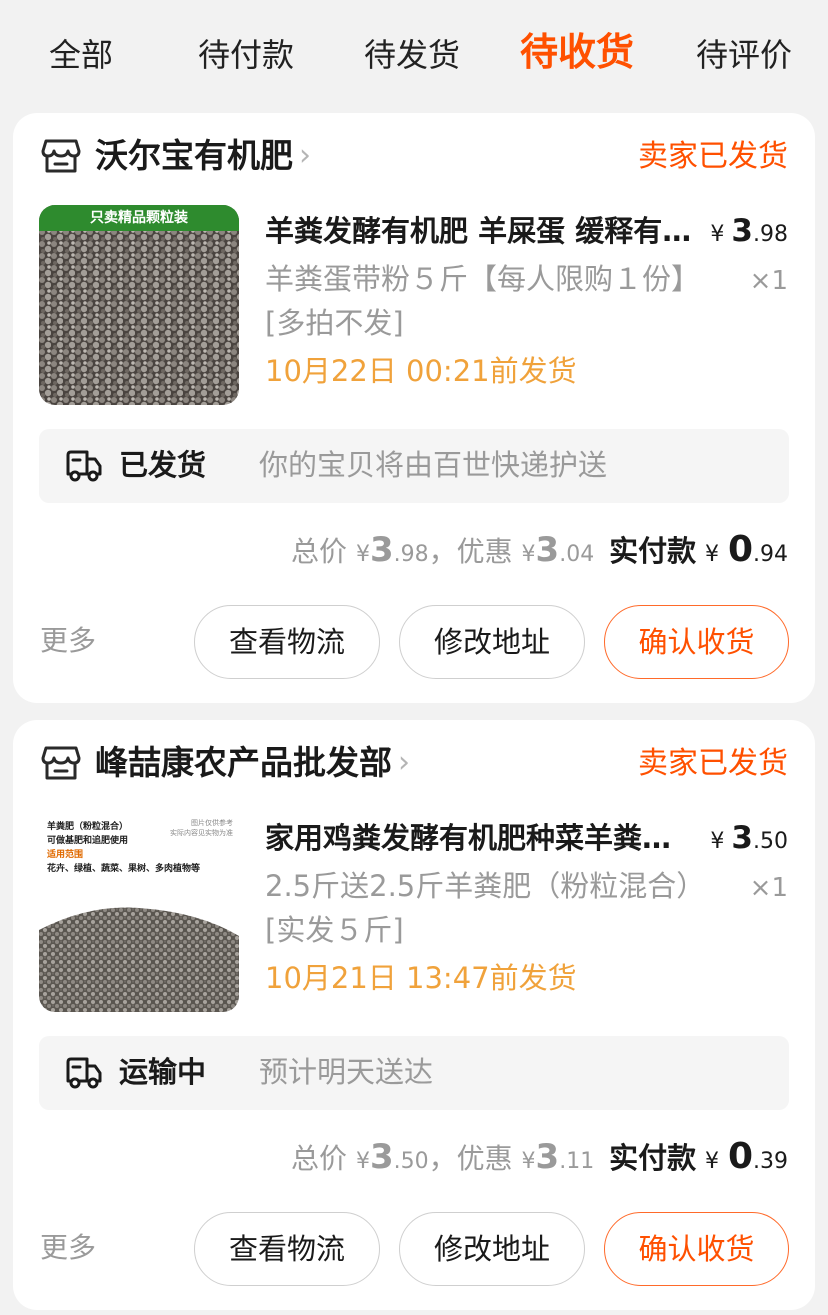 This screenshot has height=1315, width=828. I want to click on order-tabs: 全部 待付款 待发货 待收货 待评价, so click(414, 56).